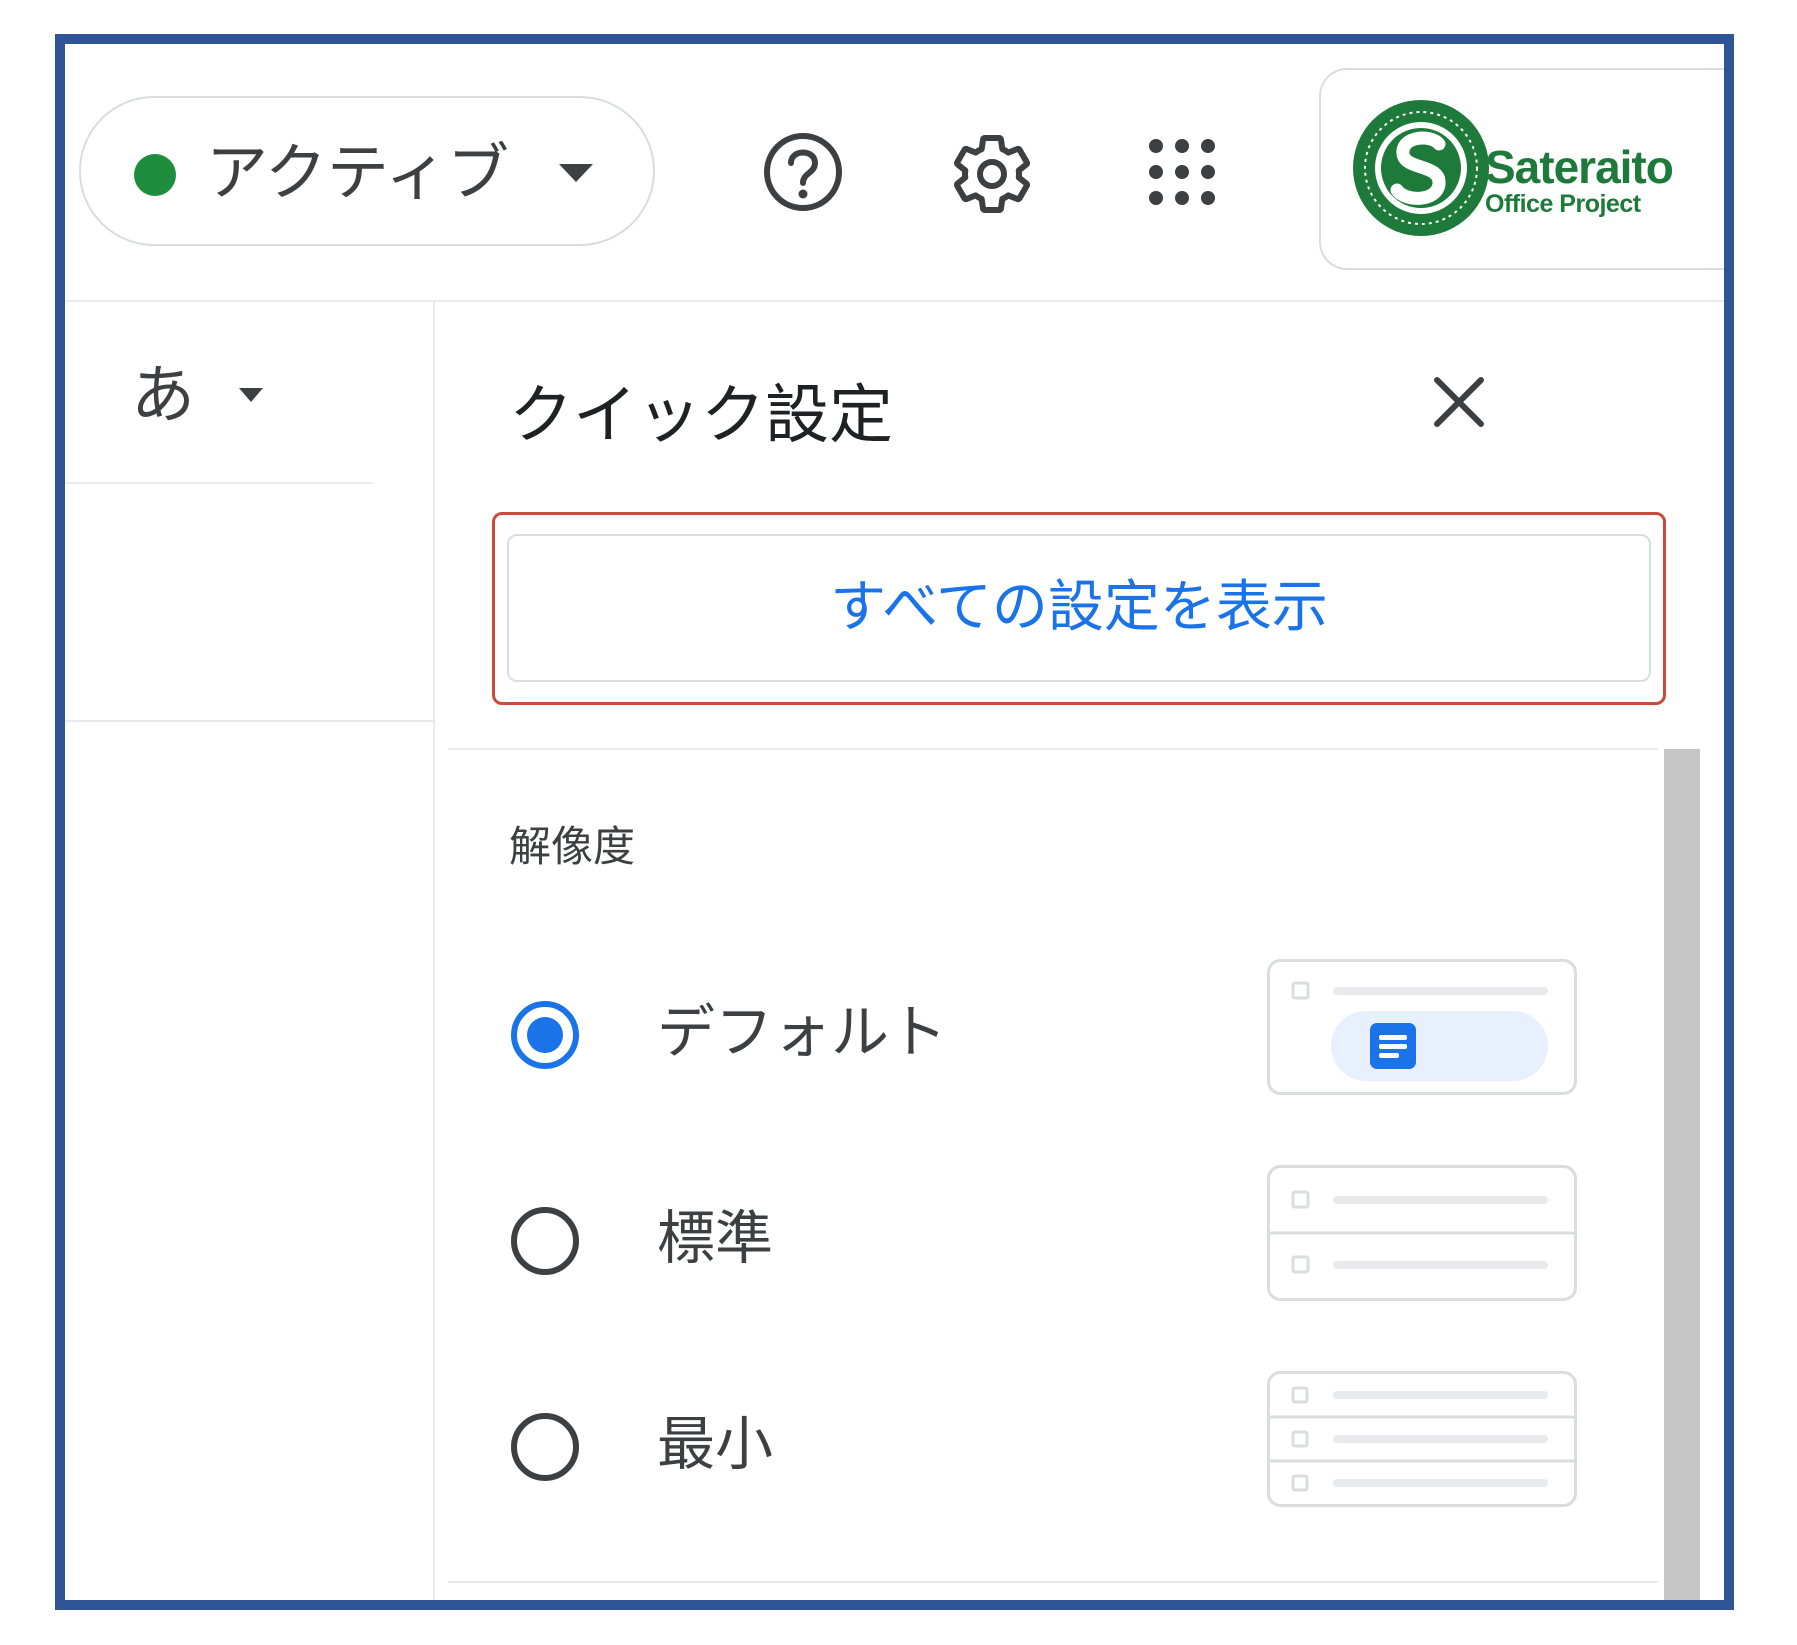 Image resolution: width=1797 pixels, height=1645 pixels. What do you see at coordinates (701, 416) in the screenshot?
I see `panel-title: クイック設定` at bounding box center [701, 416].